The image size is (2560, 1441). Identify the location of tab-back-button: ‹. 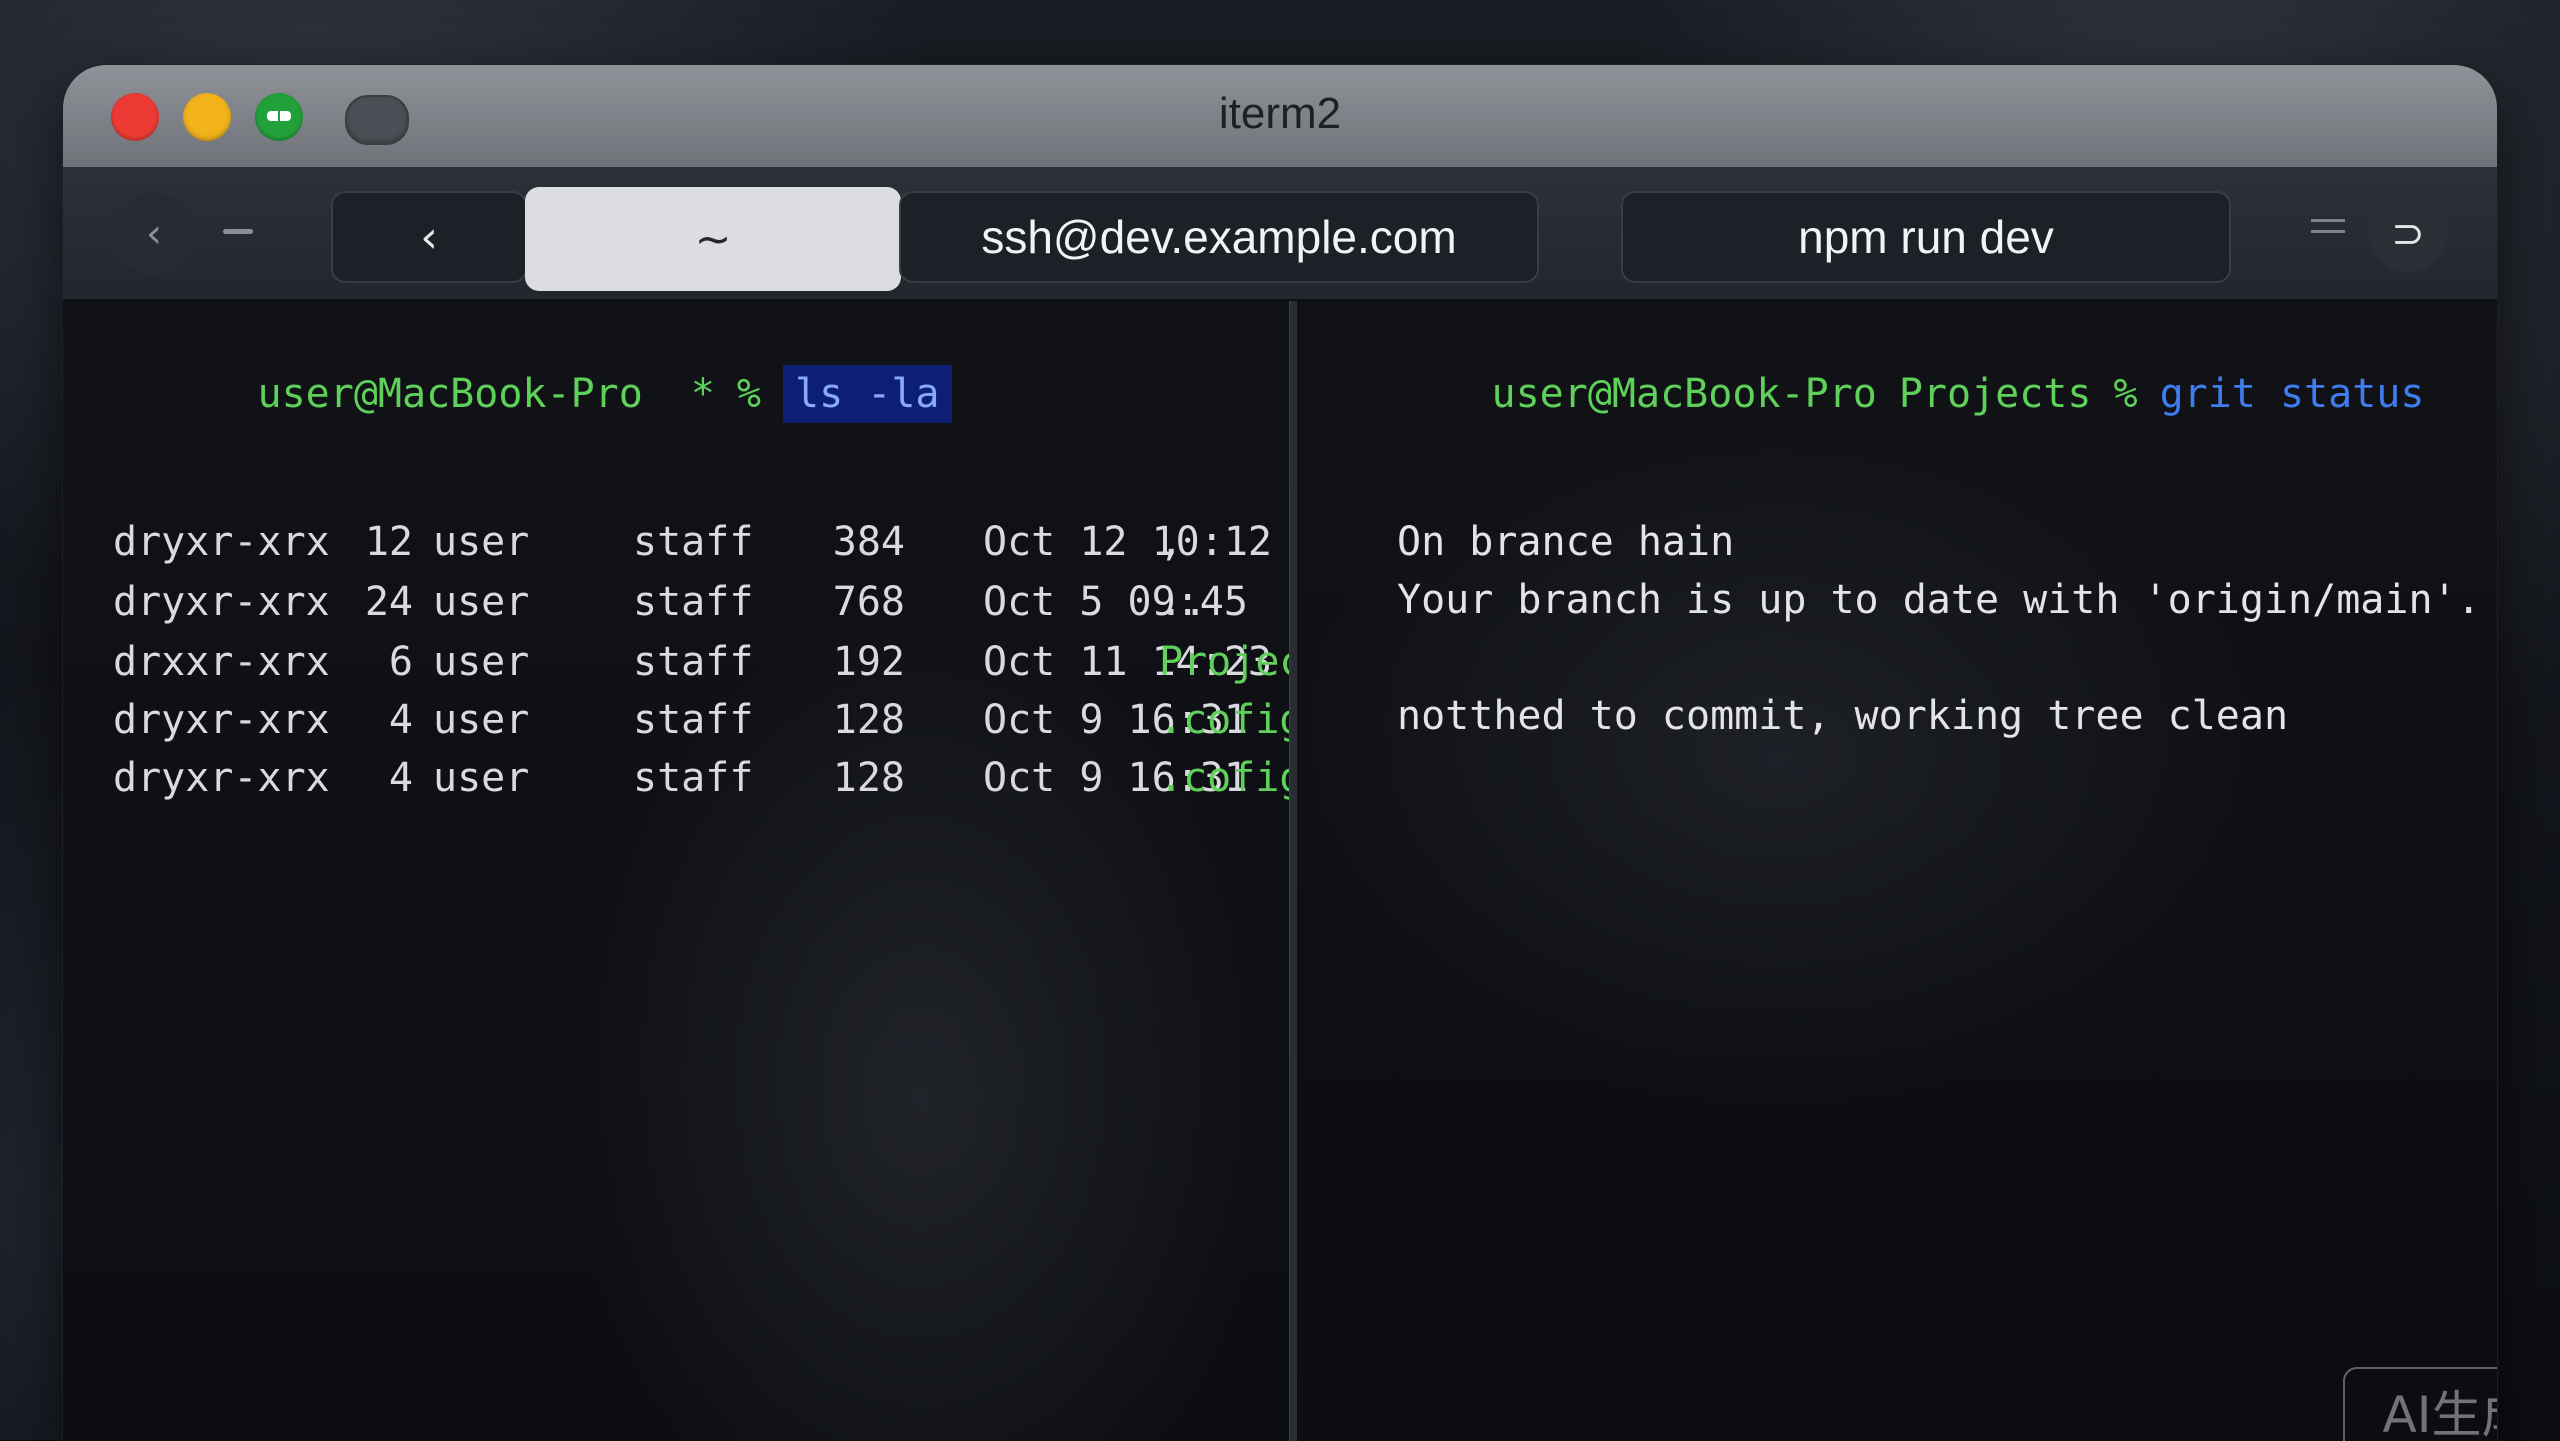
(429, 237).